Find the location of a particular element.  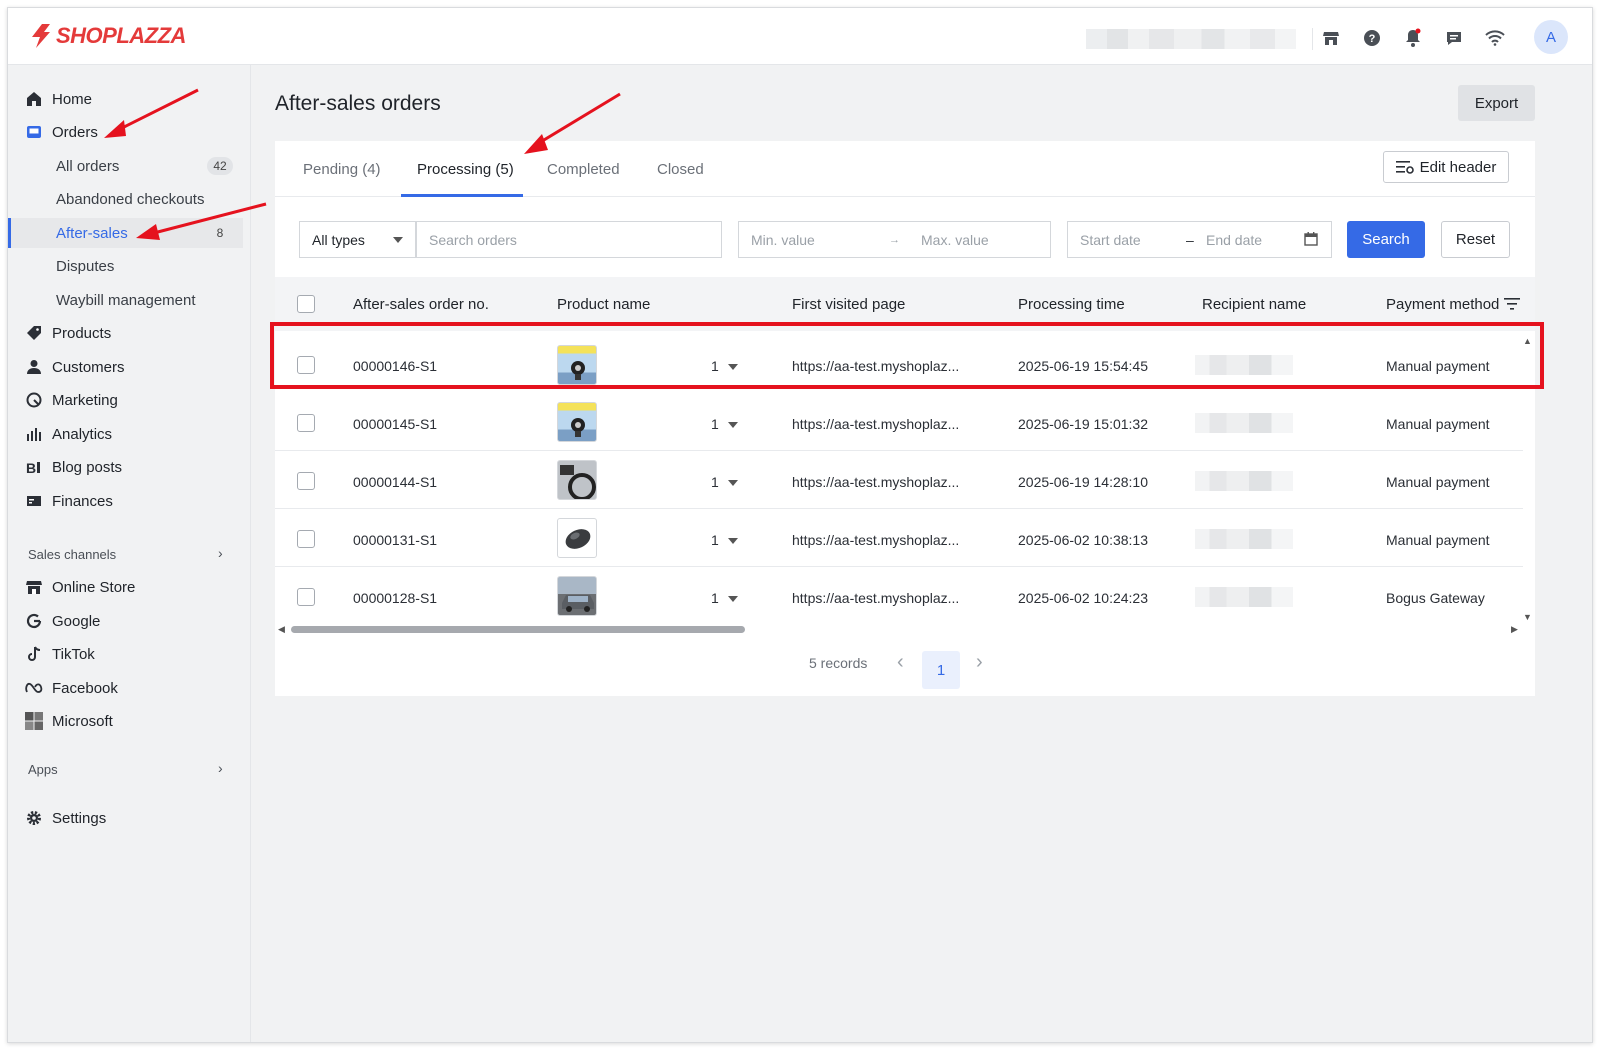

sidebar-item-microsoft: Microsoft is located at coordinates (129, 721).